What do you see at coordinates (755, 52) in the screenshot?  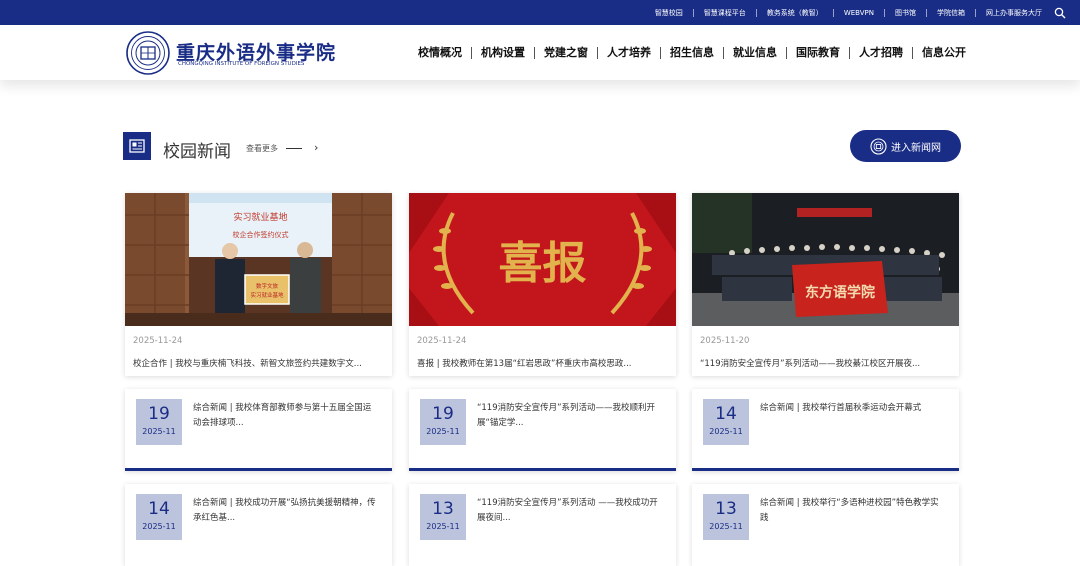 I see `nav-item-employment: 就业信息` at bounding box center [755, 52].